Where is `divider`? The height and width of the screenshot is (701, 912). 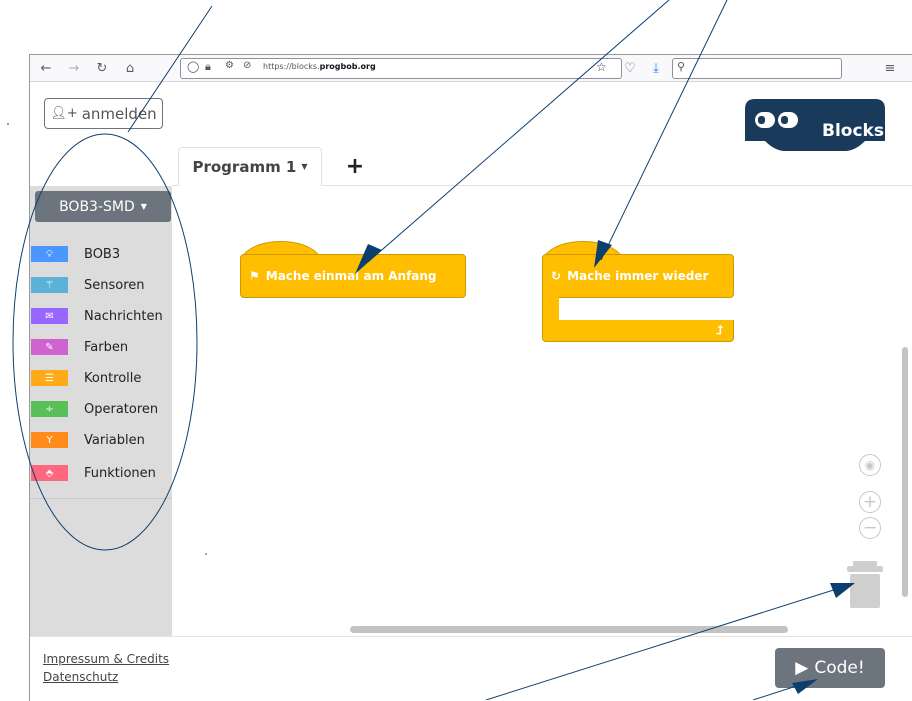
divider is located at coordinates (101, 498).